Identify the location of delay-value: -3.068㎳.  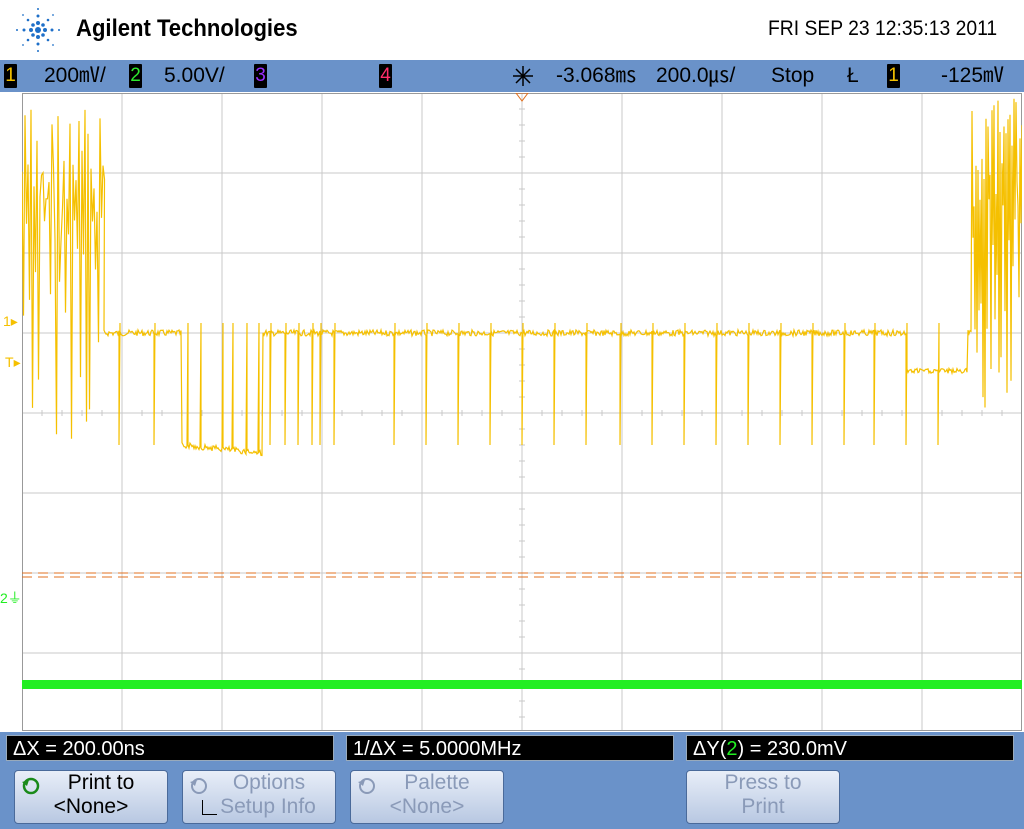
(596, 75).